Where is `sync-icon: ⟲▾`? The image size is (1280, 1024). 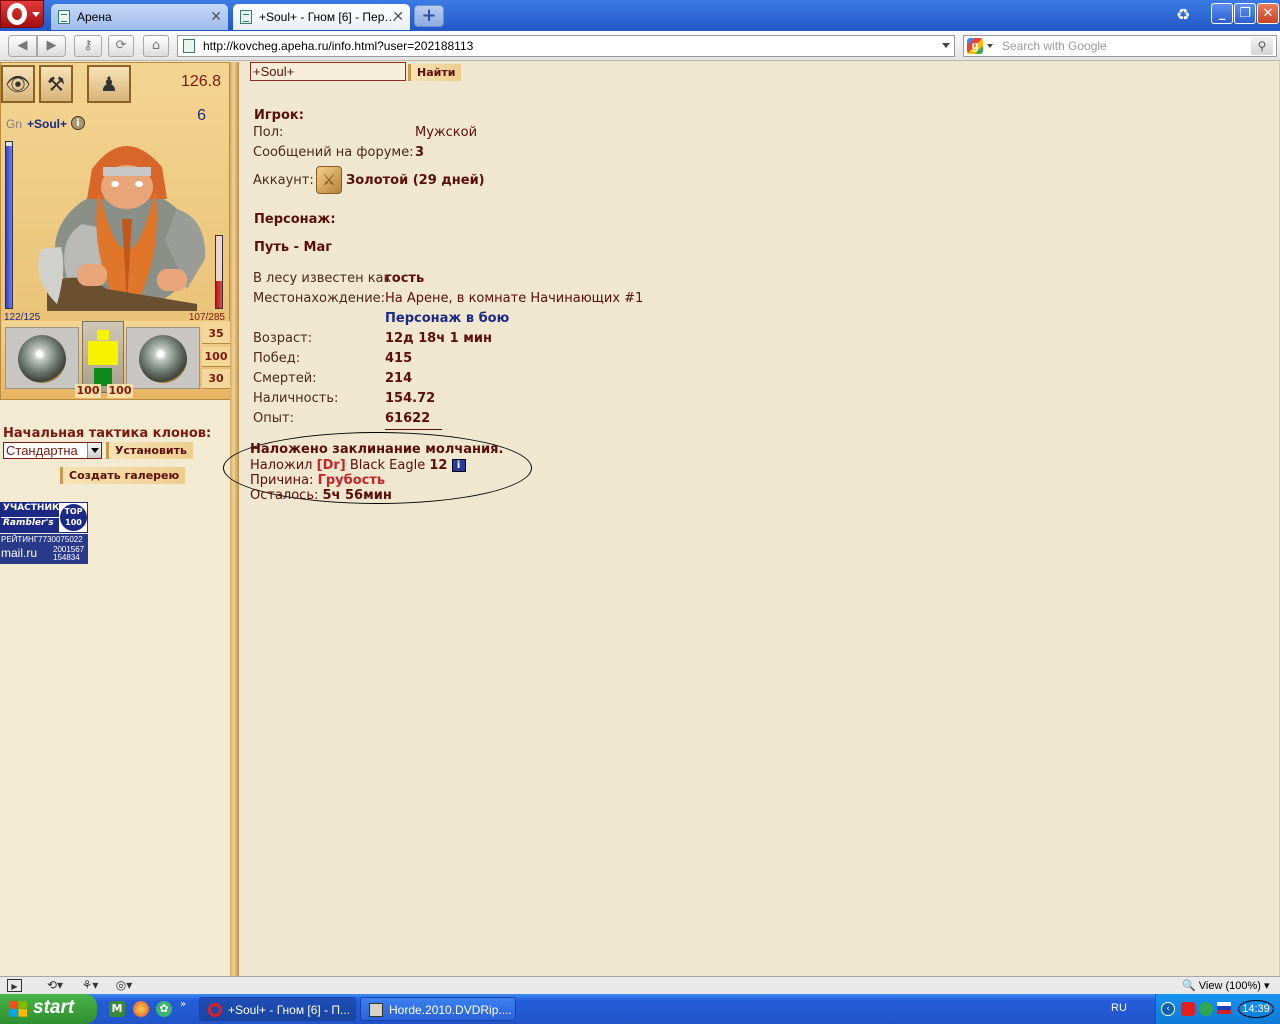 sync-icon: ⟲▾ is located at coordinates (55, 985).